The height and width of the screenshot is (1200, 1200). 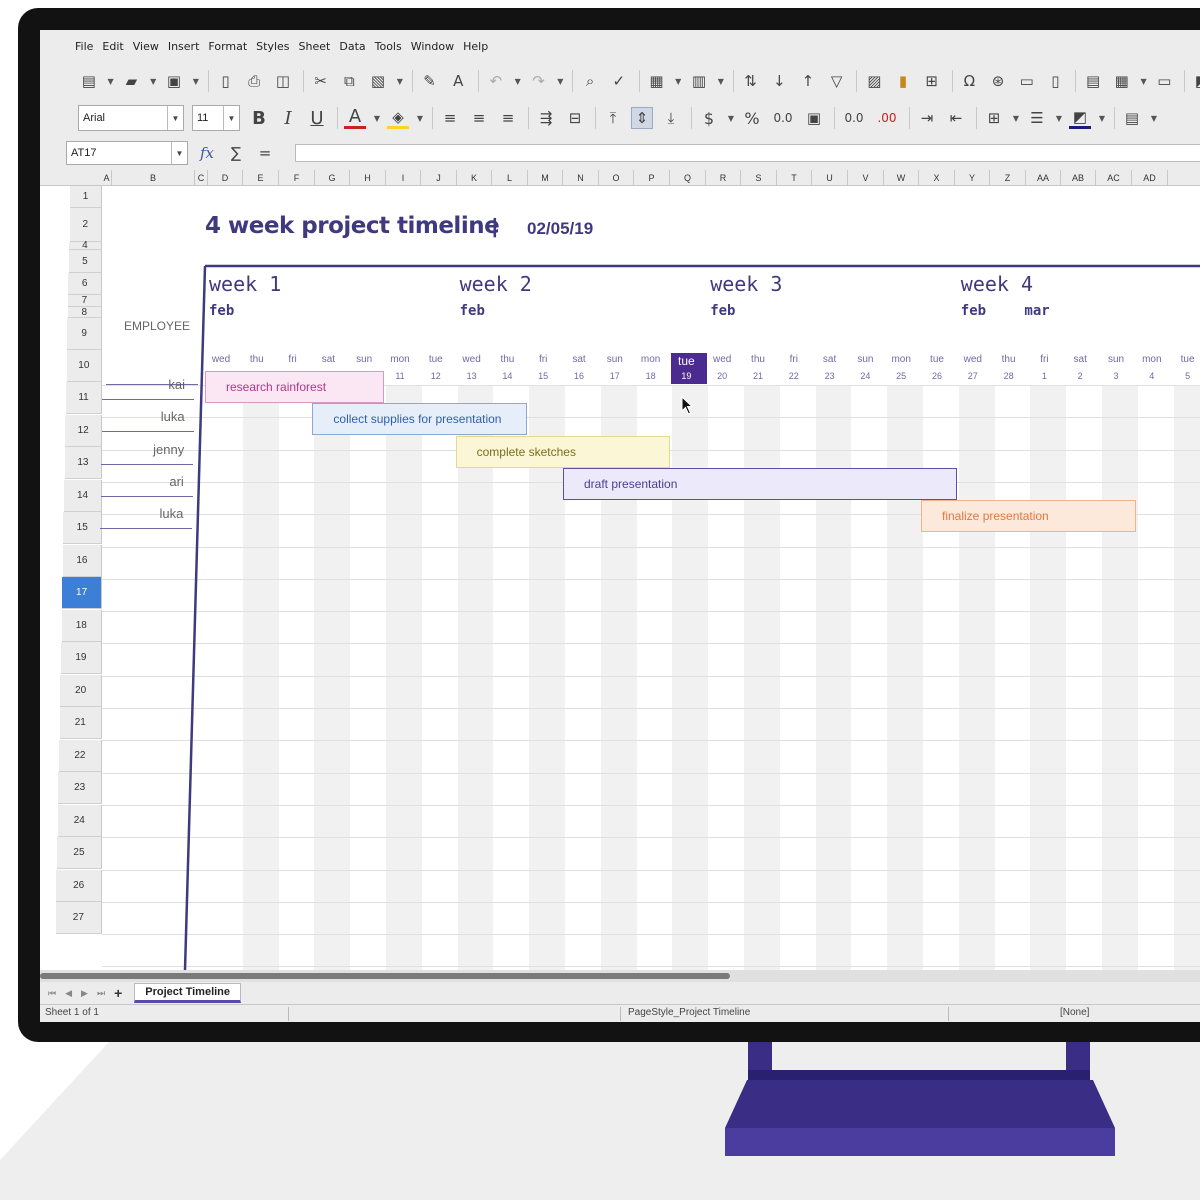 I want to click on freeze-rows-icon: ▦, so click(x=1122, y=81).